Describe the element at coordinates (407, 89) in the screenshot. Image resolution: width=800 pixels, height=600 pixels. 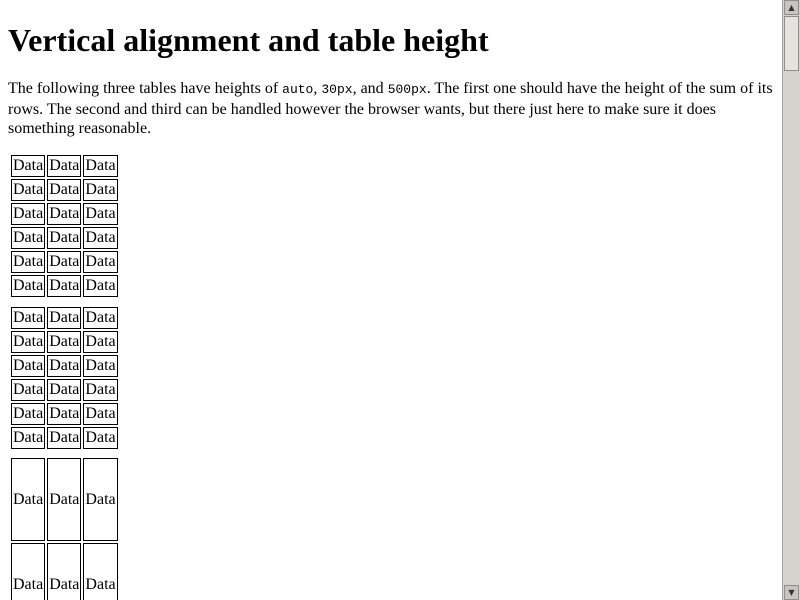
I see `code-500px: 500px` at that location.